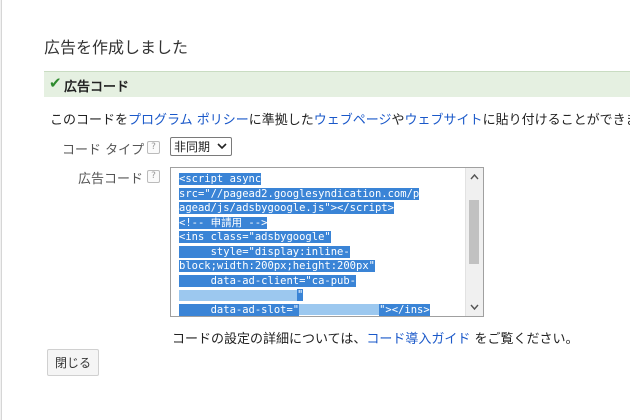  Describe the element at coordinates (444, 120) in the screenshot. I see `website-link: ウェブサイト` at that location.